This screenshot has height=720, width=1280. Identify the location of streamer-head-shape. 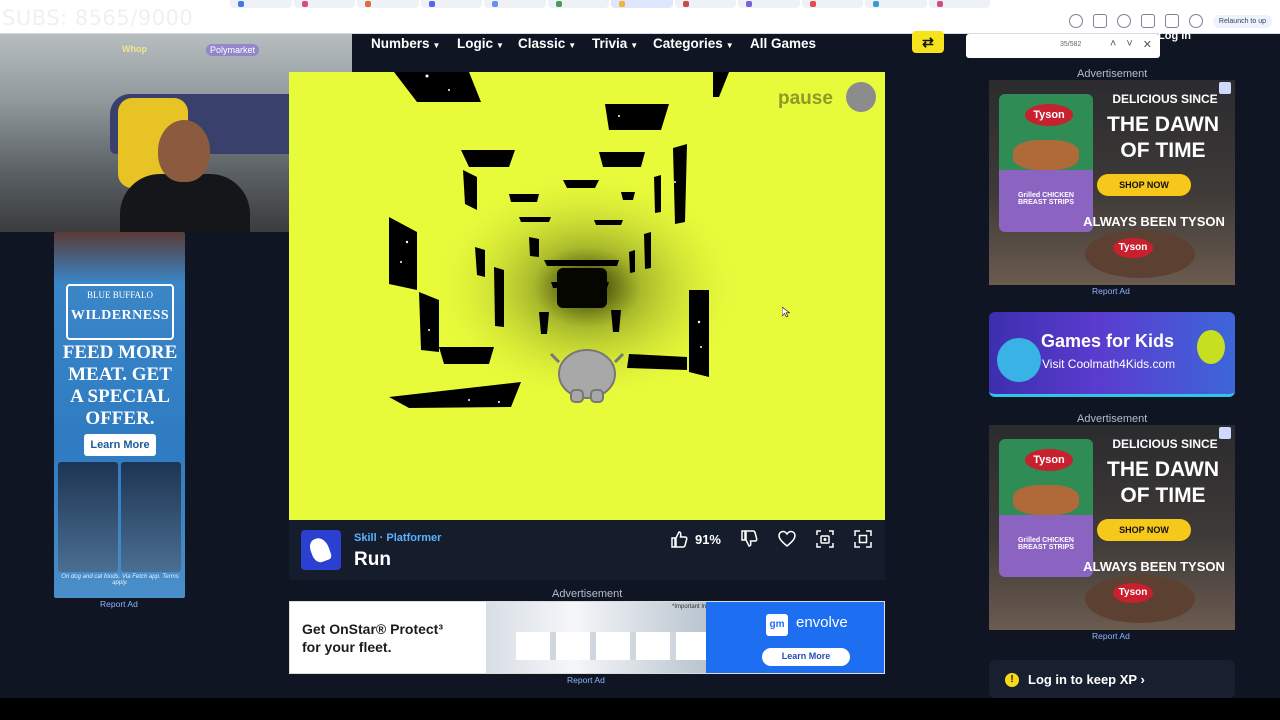
(184, 151).